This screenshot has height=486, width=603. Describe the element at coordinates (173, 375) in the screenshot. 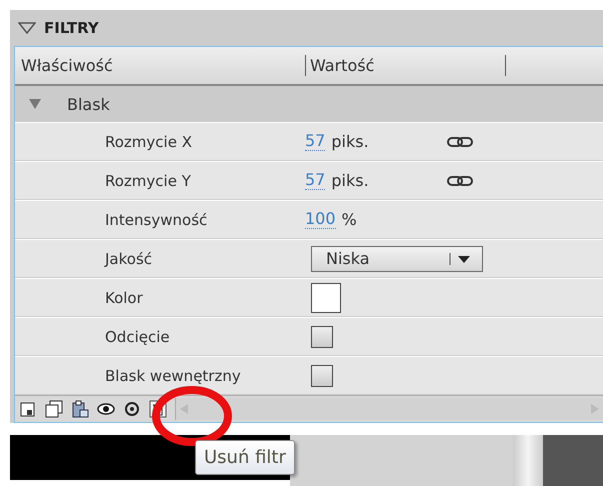

I see `property-label: Blask wewnętrzny` at that location.